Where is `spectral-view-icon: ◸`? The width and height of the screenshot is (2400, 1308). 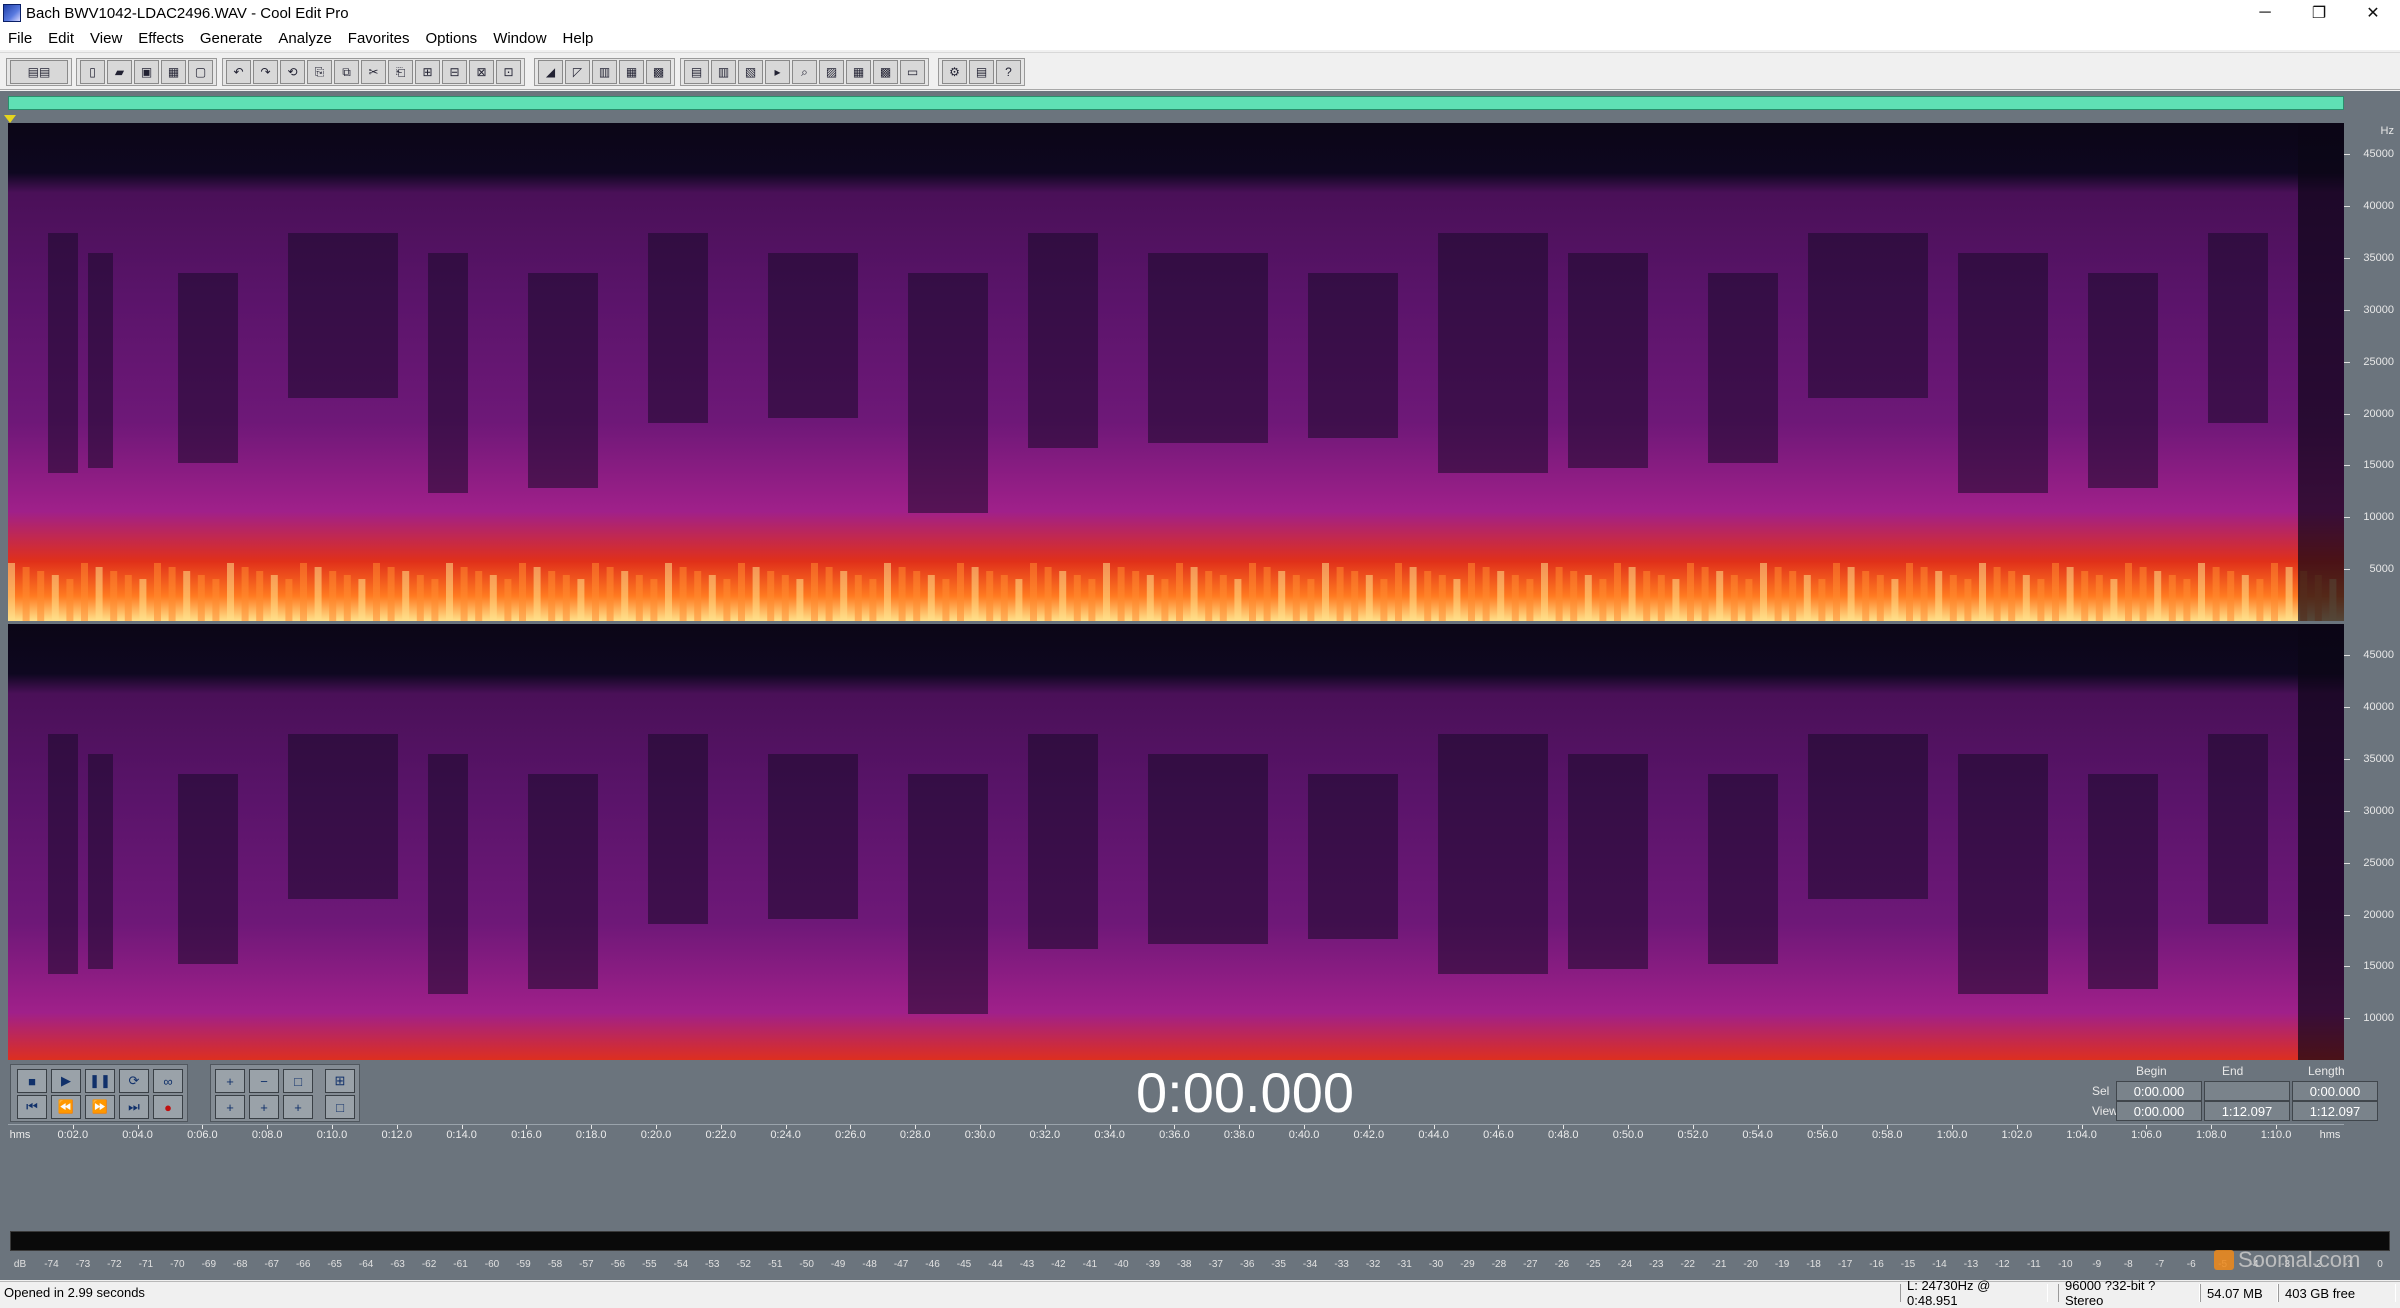 spectral-view-icon: ◸ is located at coordinates (577, 72).